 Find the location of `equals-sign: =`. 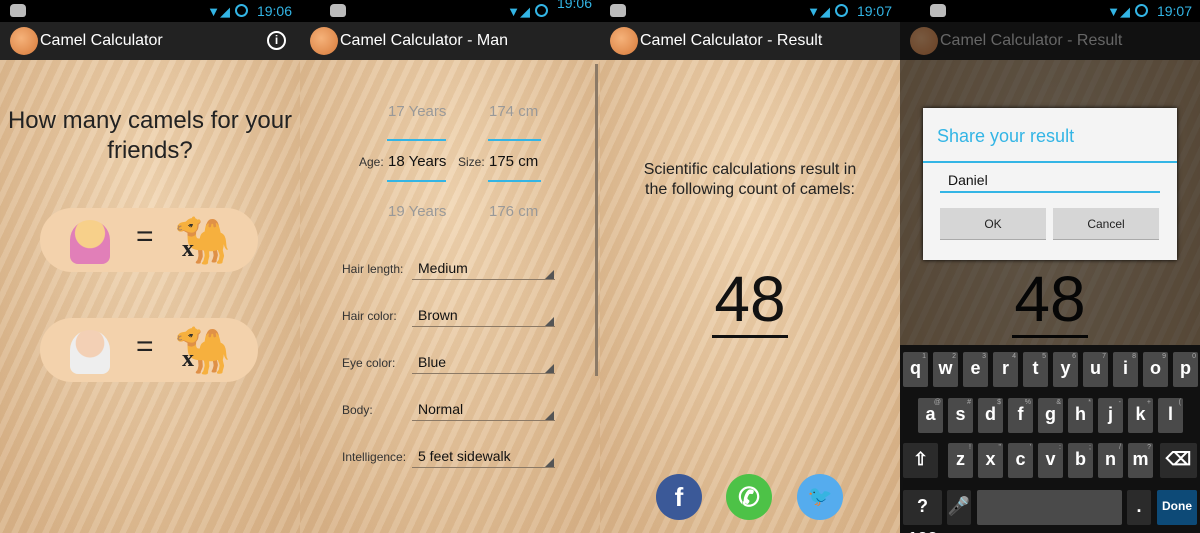

equals-sign: = is located at coordinates (145, 236).